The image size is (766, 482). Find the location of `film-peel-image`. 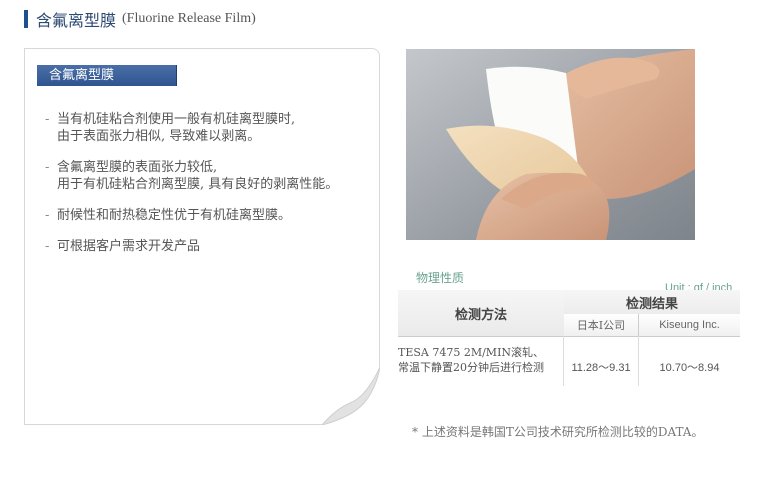

film-peel-image is located at coordinates (550, 144).